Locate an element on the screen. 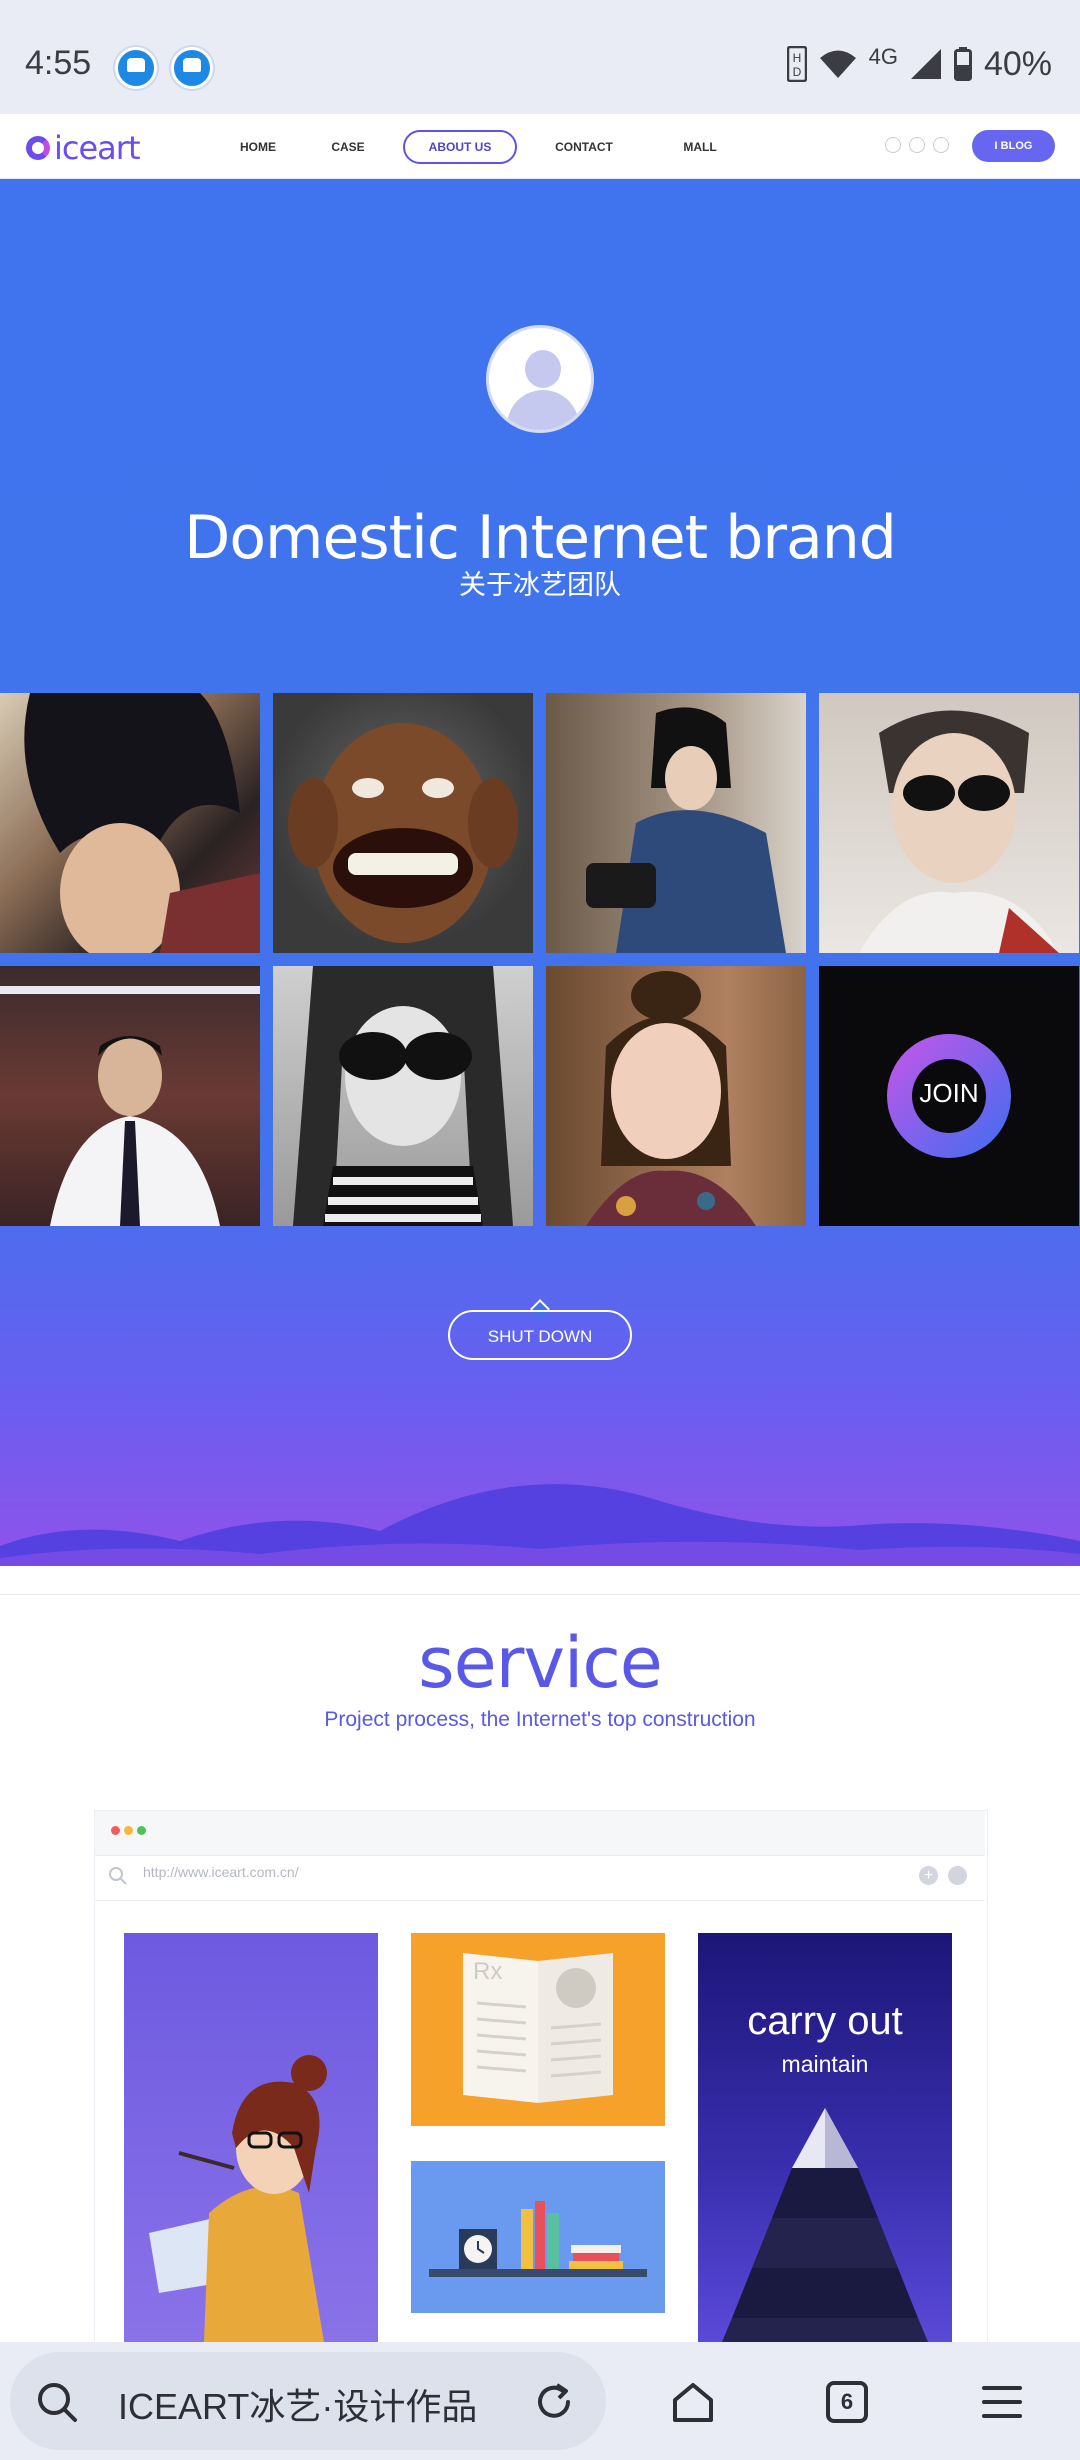 This screenshot has width=1080, height=2460. gallery-photo-man-with-sunglasses is located at coordinates (949, 823).